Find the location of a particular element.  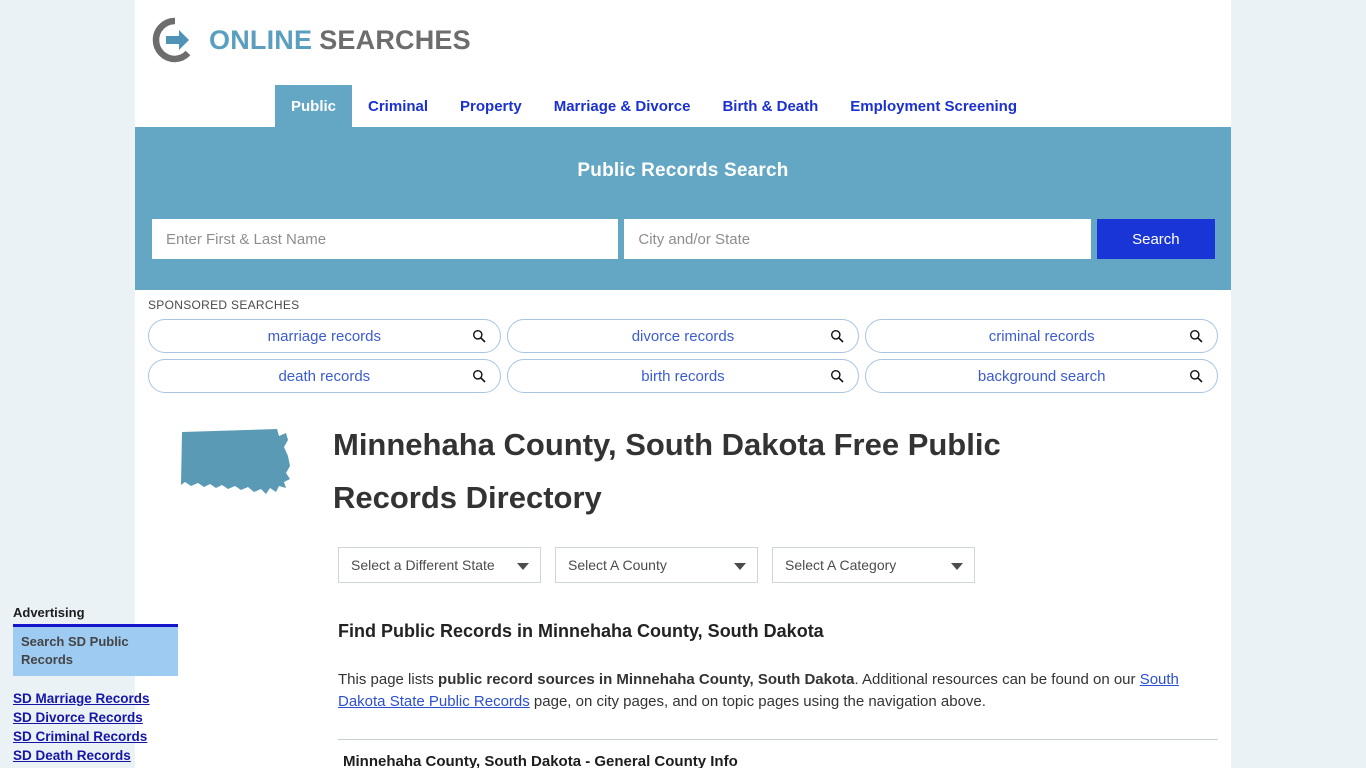

nav-item-marriage-divorce: Marriage & Divorce is located at coordinates (622, 106).